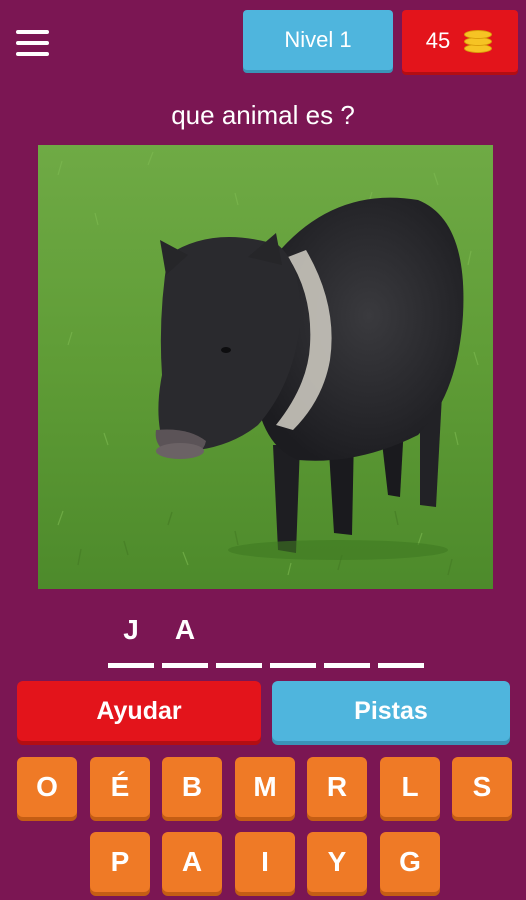 The width and height of the screenshot is (526, 900). I want to click on hints-button: Pistas, so click(391, 711).